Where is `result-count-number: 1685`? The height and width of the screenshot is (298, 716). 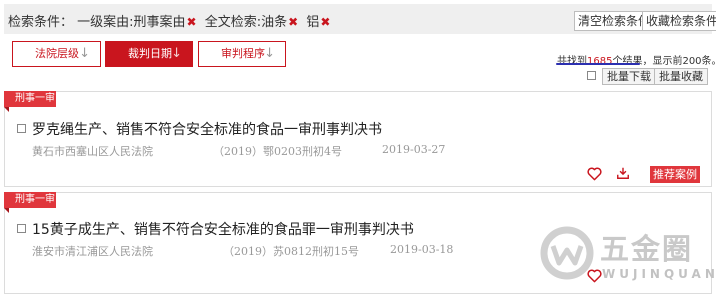 result-count-number: 1685 is located at coordinates (600, 61).